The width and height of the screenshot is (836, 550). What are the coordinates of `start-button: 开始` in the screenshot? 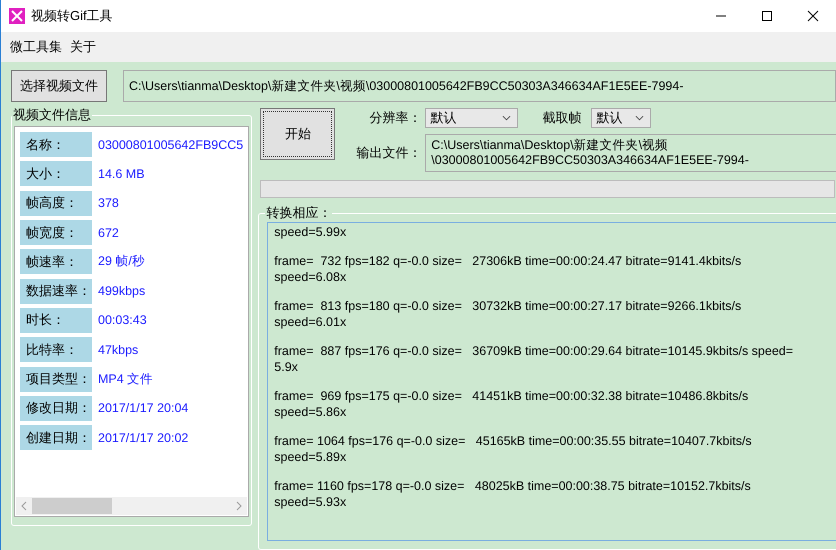 It's located at (298, 134).